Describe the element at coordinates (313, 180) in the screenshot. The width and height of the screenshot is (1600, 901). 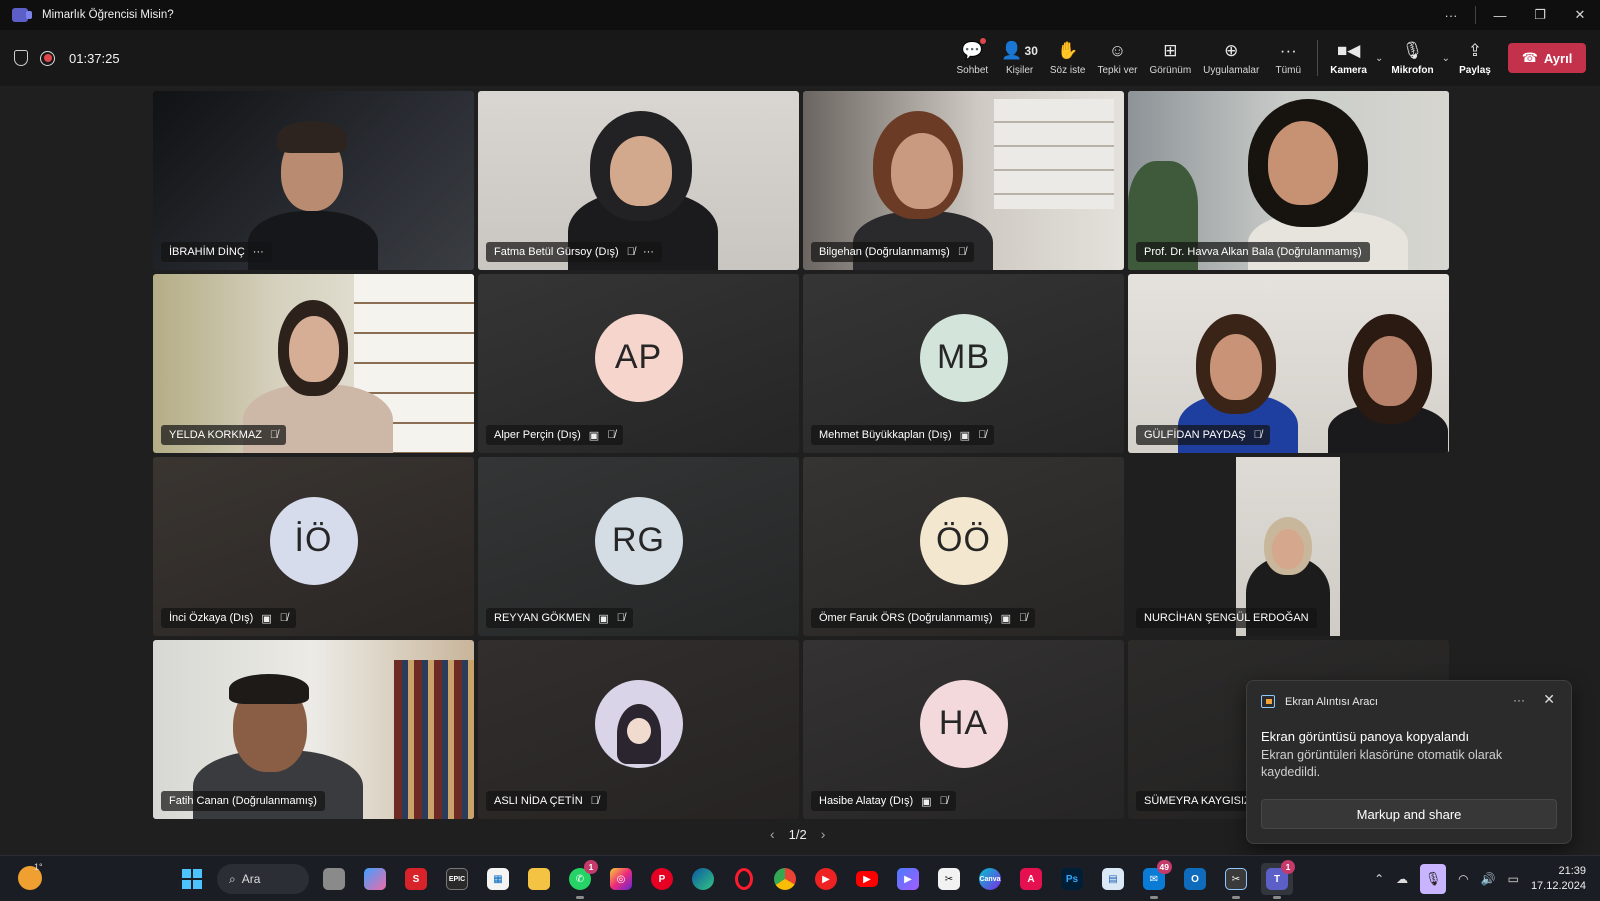
I see `participant-tile: İBRAHİM DİNÇ ···` at that location.